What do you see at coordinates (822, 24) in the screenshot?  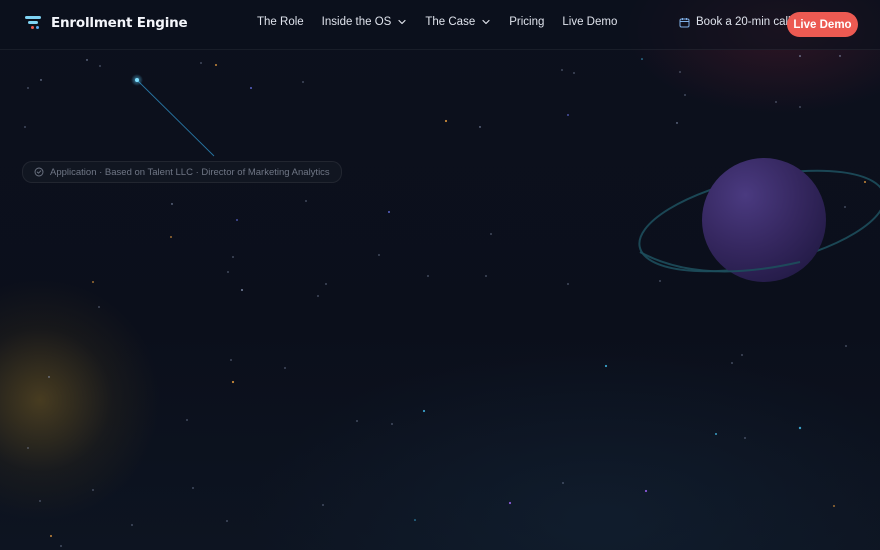 I see `live-demo-button: Live Demo` at bounding box center [822, 24].